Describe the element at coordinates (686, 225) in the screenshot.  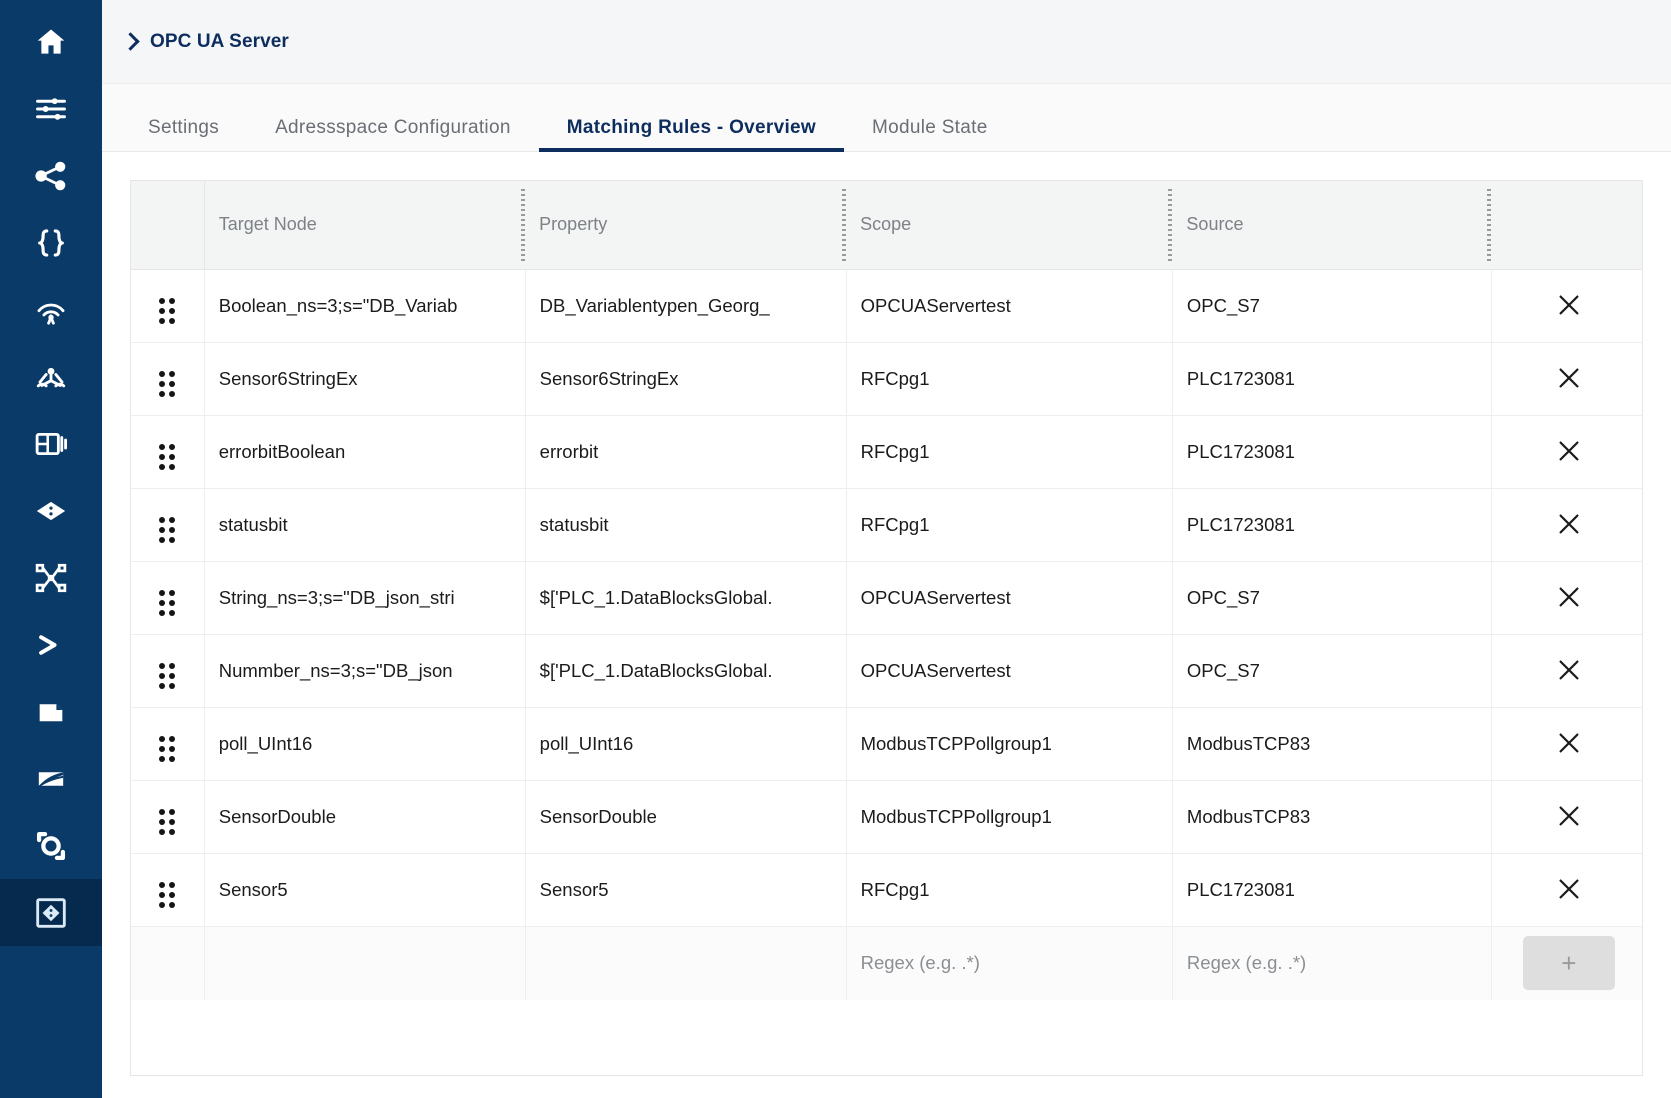
I see `header-property: Property` at that location.